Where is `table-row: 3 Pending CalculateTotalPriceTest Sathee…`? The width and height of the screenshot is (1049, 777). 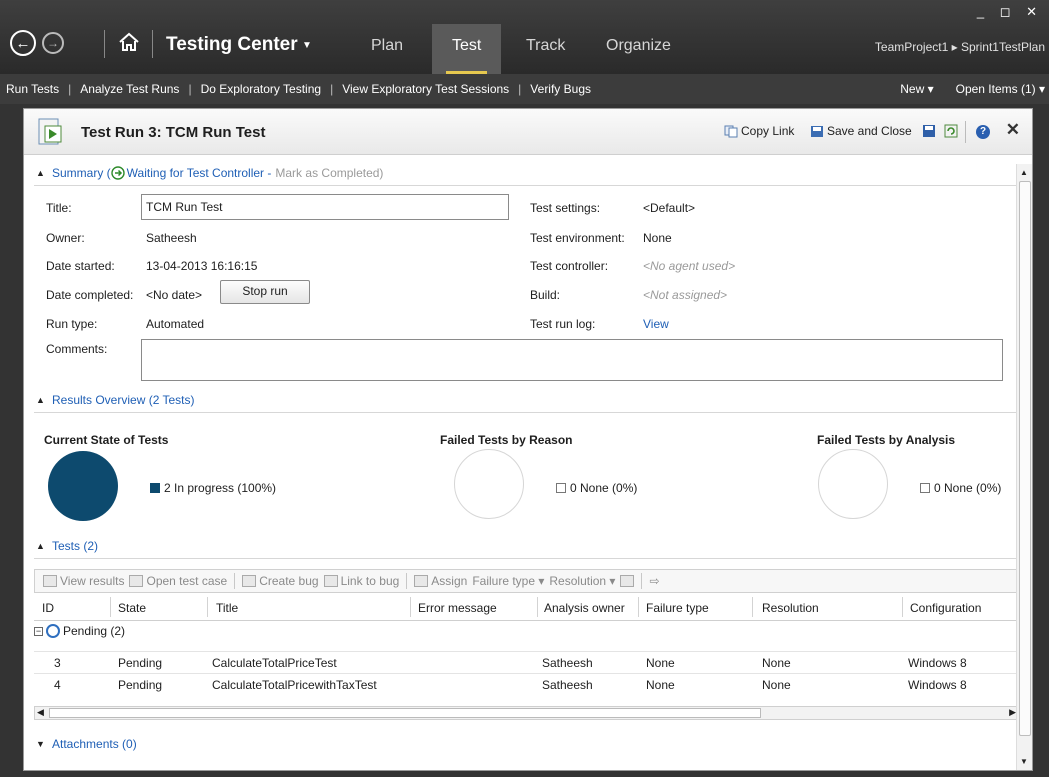 table-row: 3 Pending CalculateTotalPriceTest Sathee… is located at coordinates (527, 662).